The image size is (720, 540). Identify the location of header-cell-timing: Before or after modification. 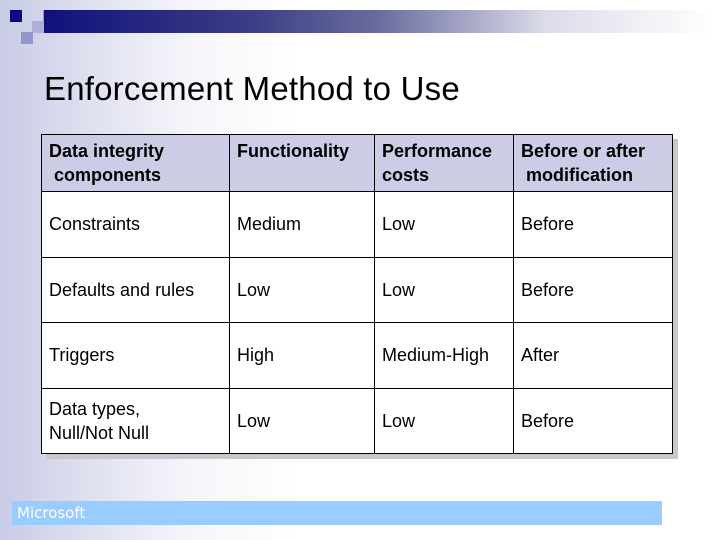
(593, 163).